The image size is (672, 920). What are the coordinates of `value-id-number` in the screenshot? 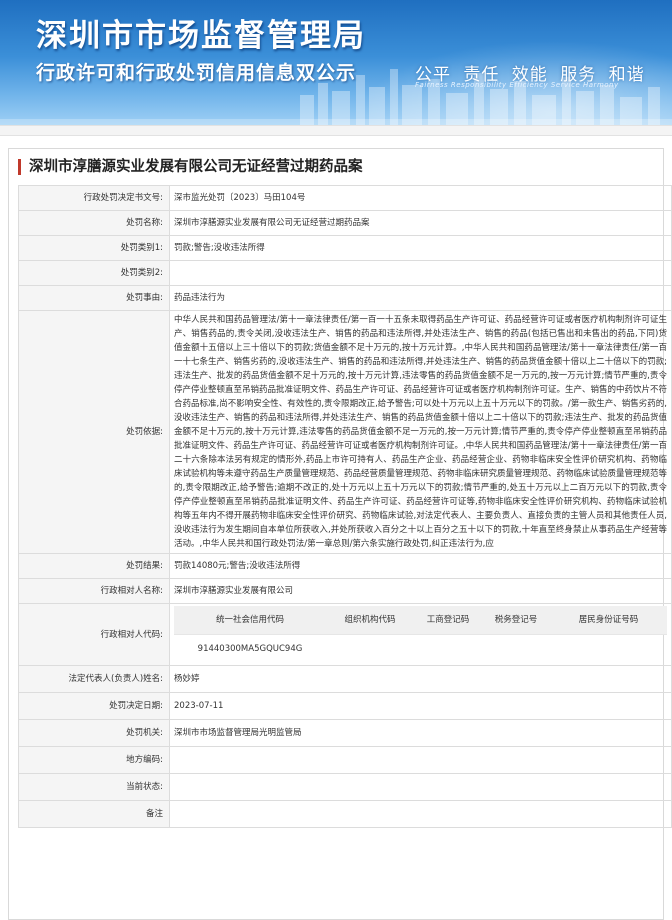 It's located at (608, 649).